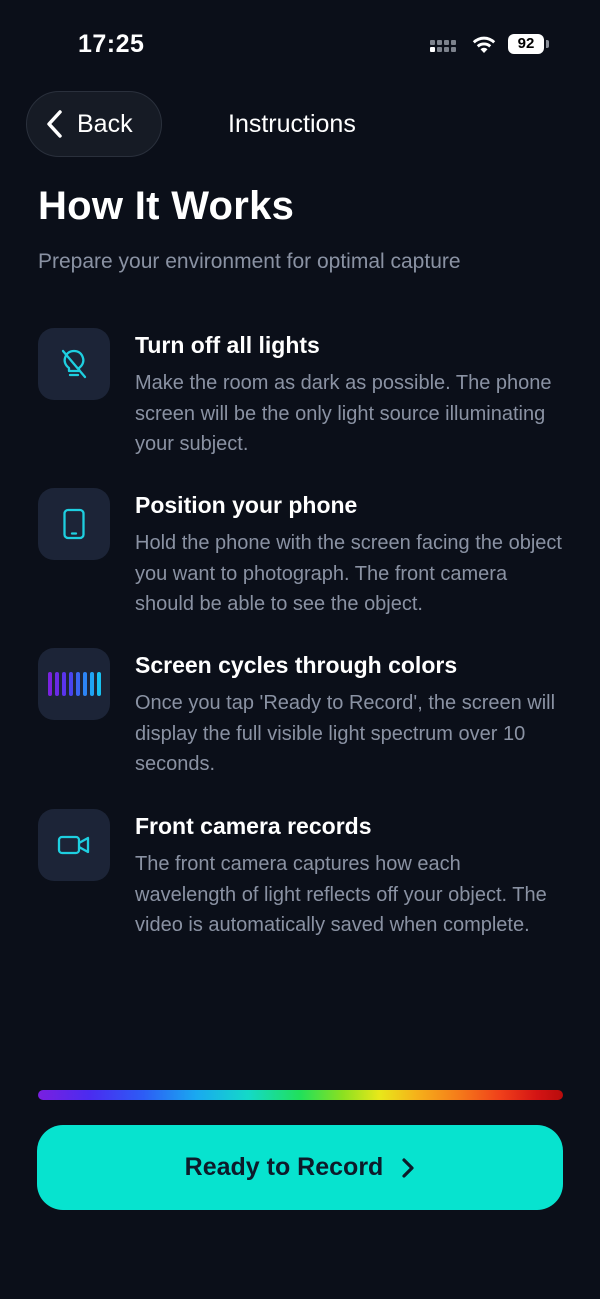  What do you see at coordinates (111, 44) in the screenshot?
I see `status-time: 17:25` at bounding box center [111, 44].